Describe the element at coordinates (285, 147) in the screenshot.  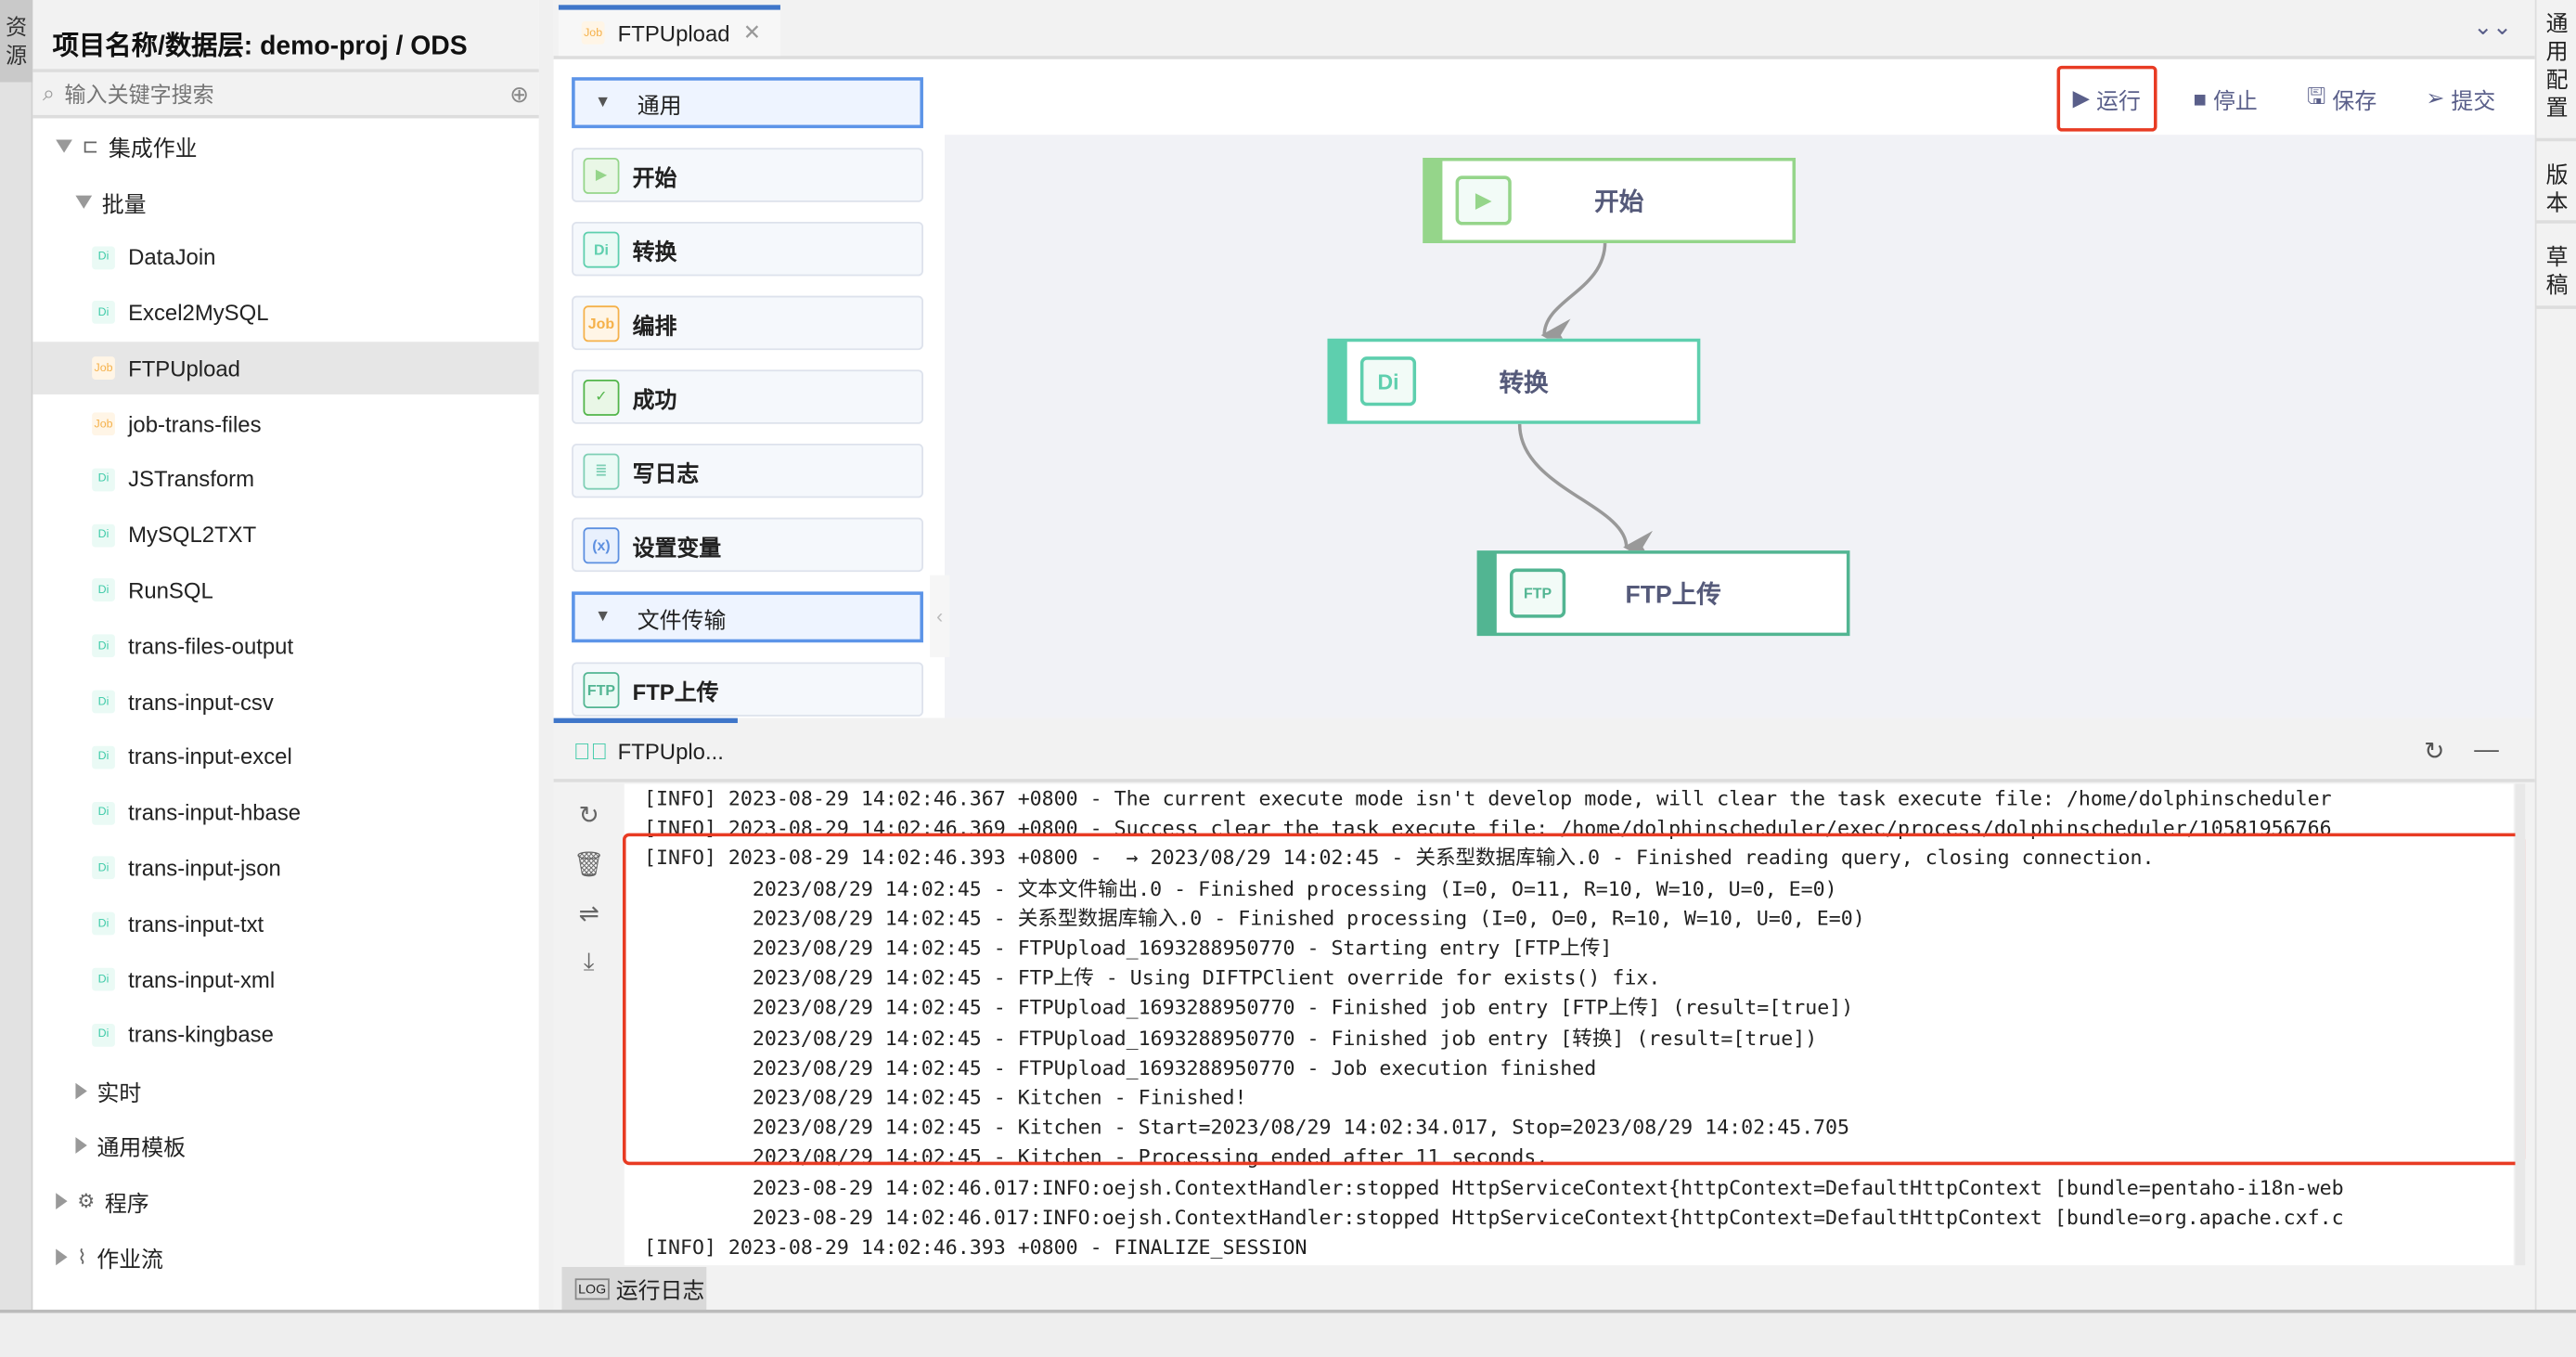
I see `tree-item: ⊏ 集成作业` at that location.